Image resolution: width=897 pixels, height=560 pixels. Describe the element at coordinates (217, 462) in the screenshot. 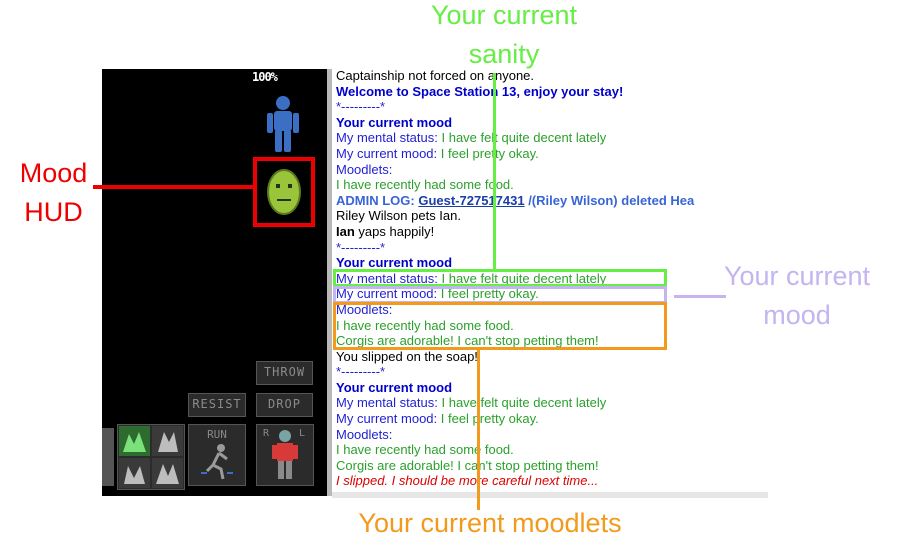

I see `running-figure-icon` at that location.